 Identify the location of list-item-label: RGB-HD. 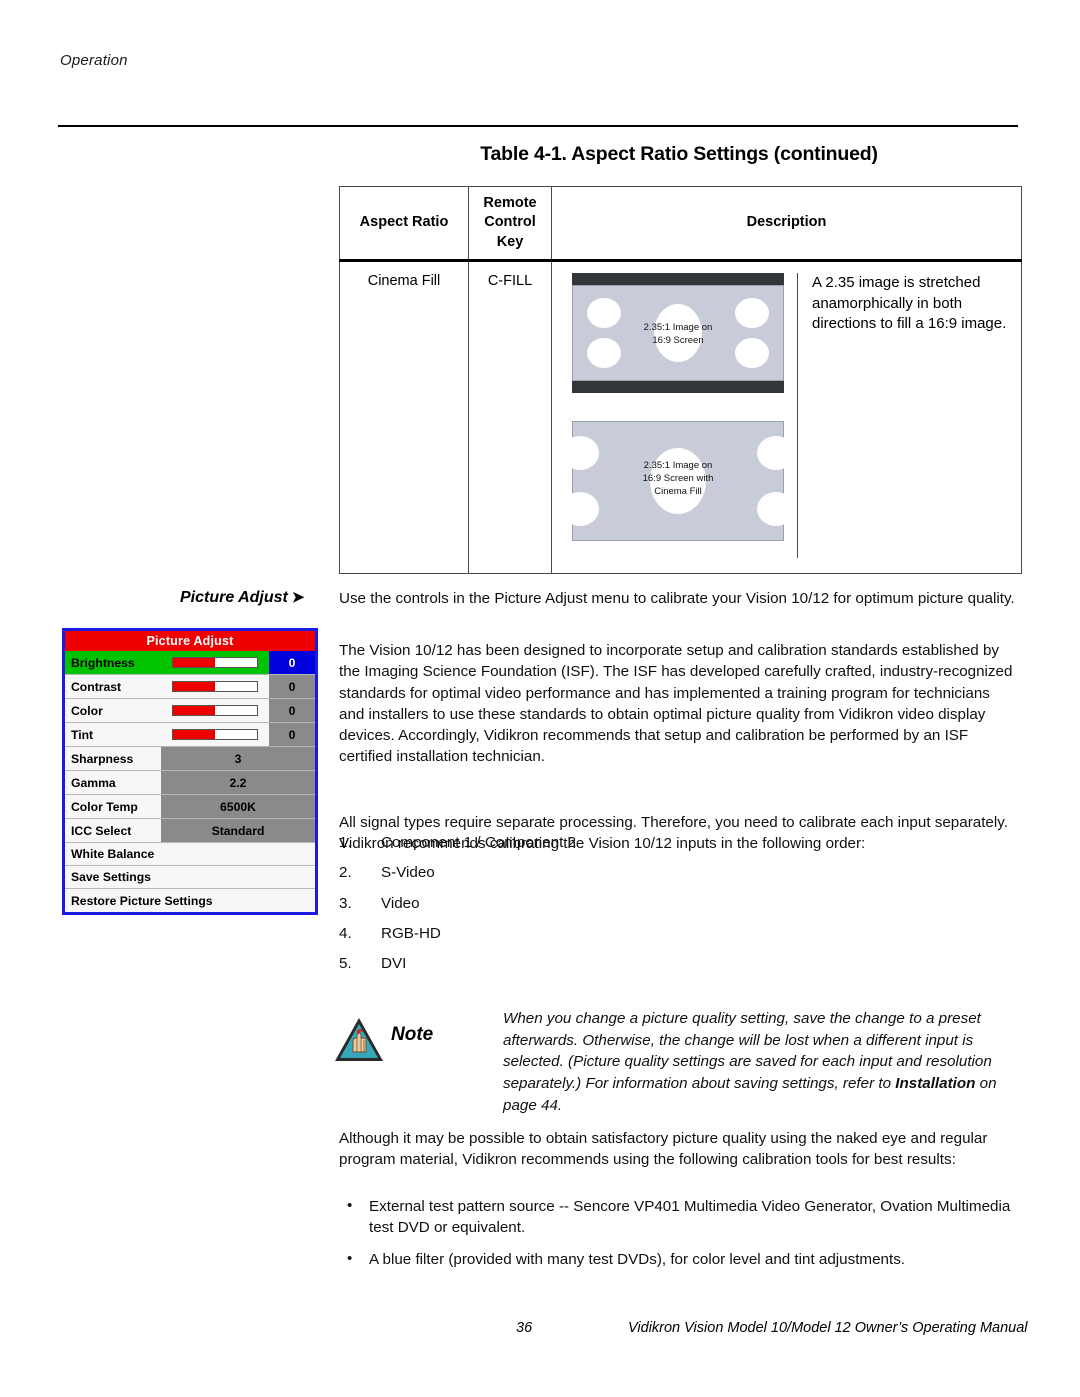
(411, 933).